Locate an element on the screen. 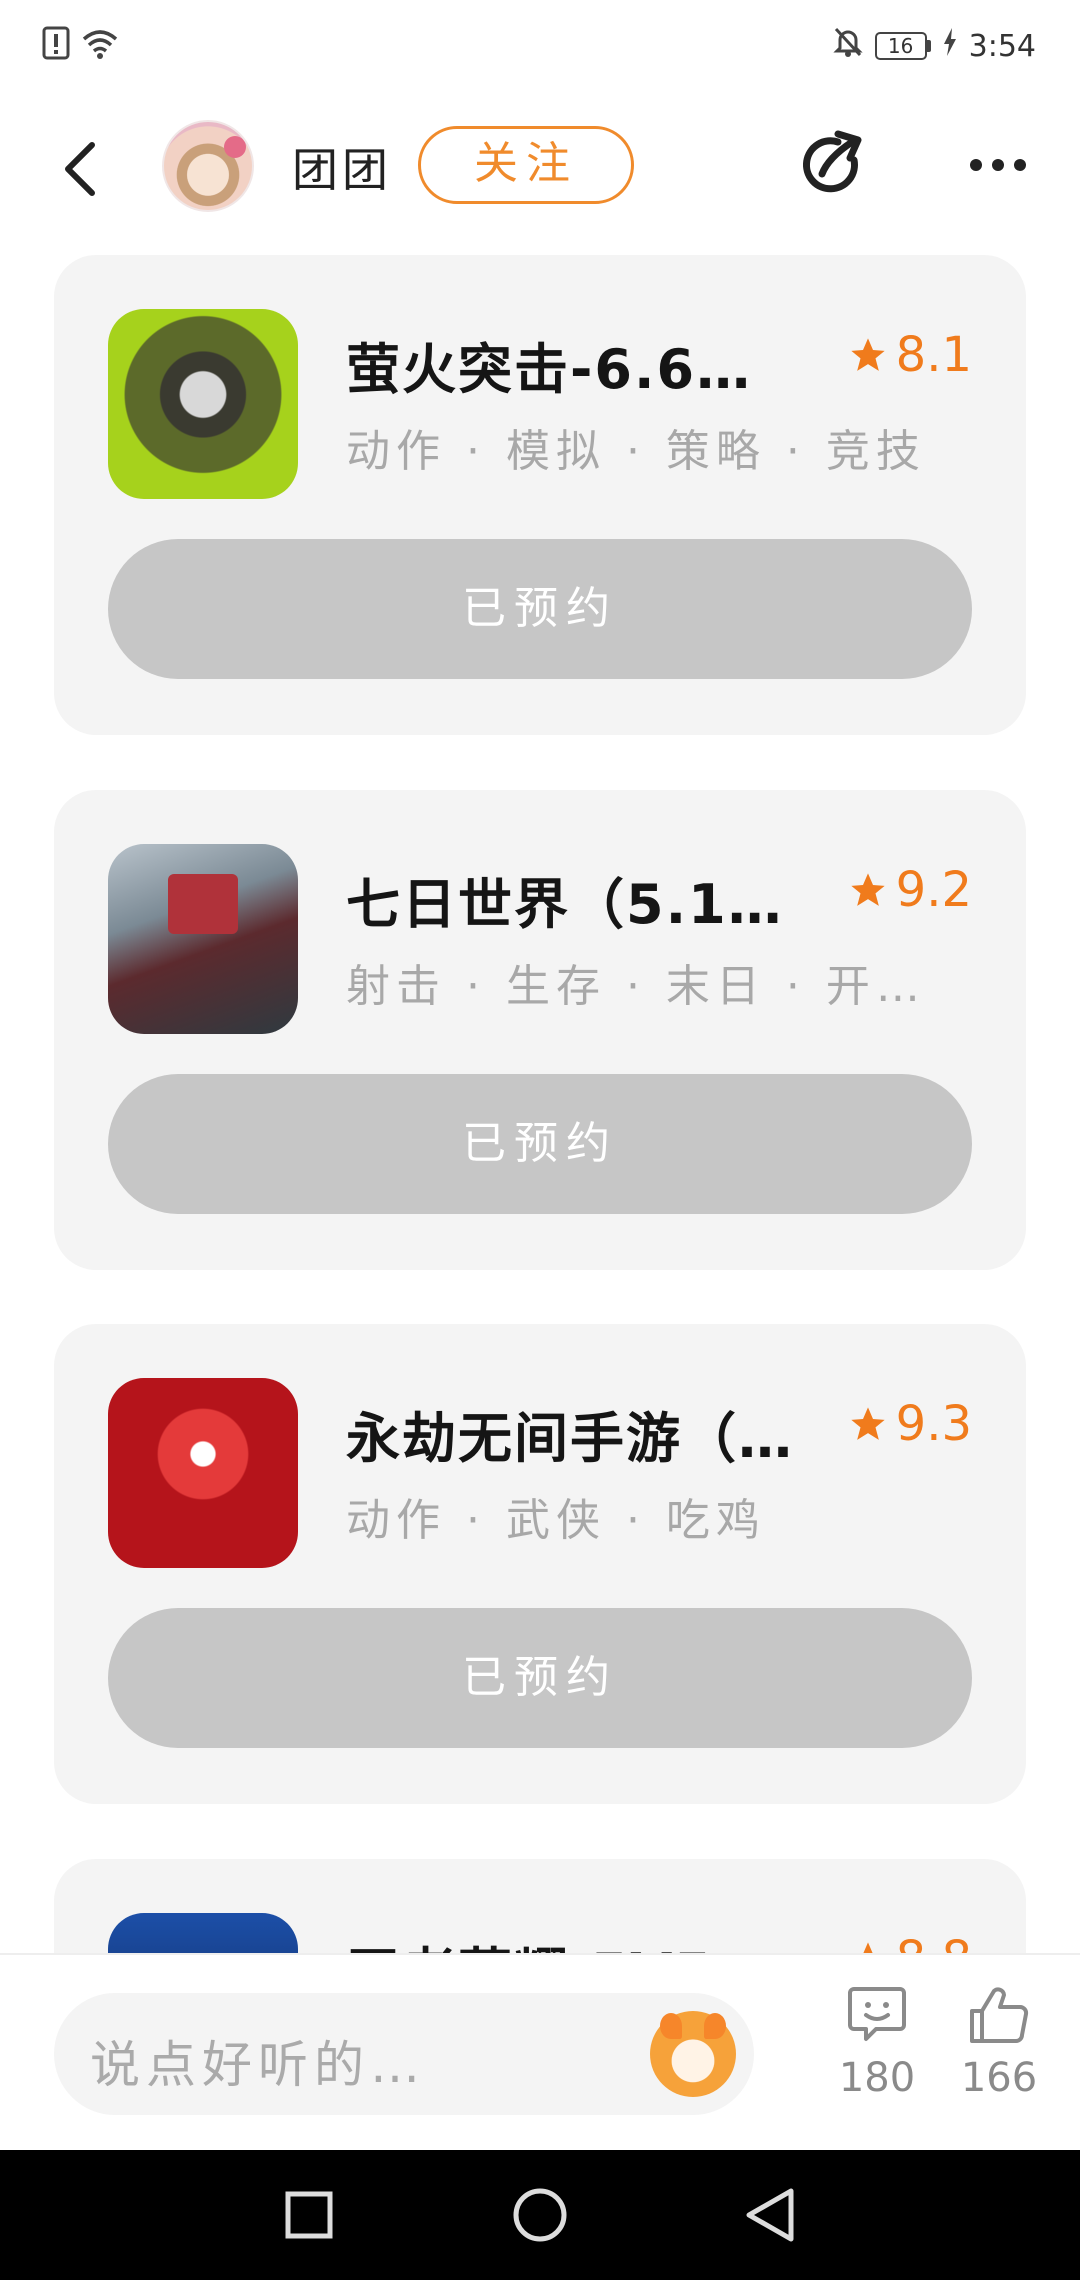 The height and width of the screenshot is (2280, 1080). clock: 3:54 is located at coordinates (1002, 46).